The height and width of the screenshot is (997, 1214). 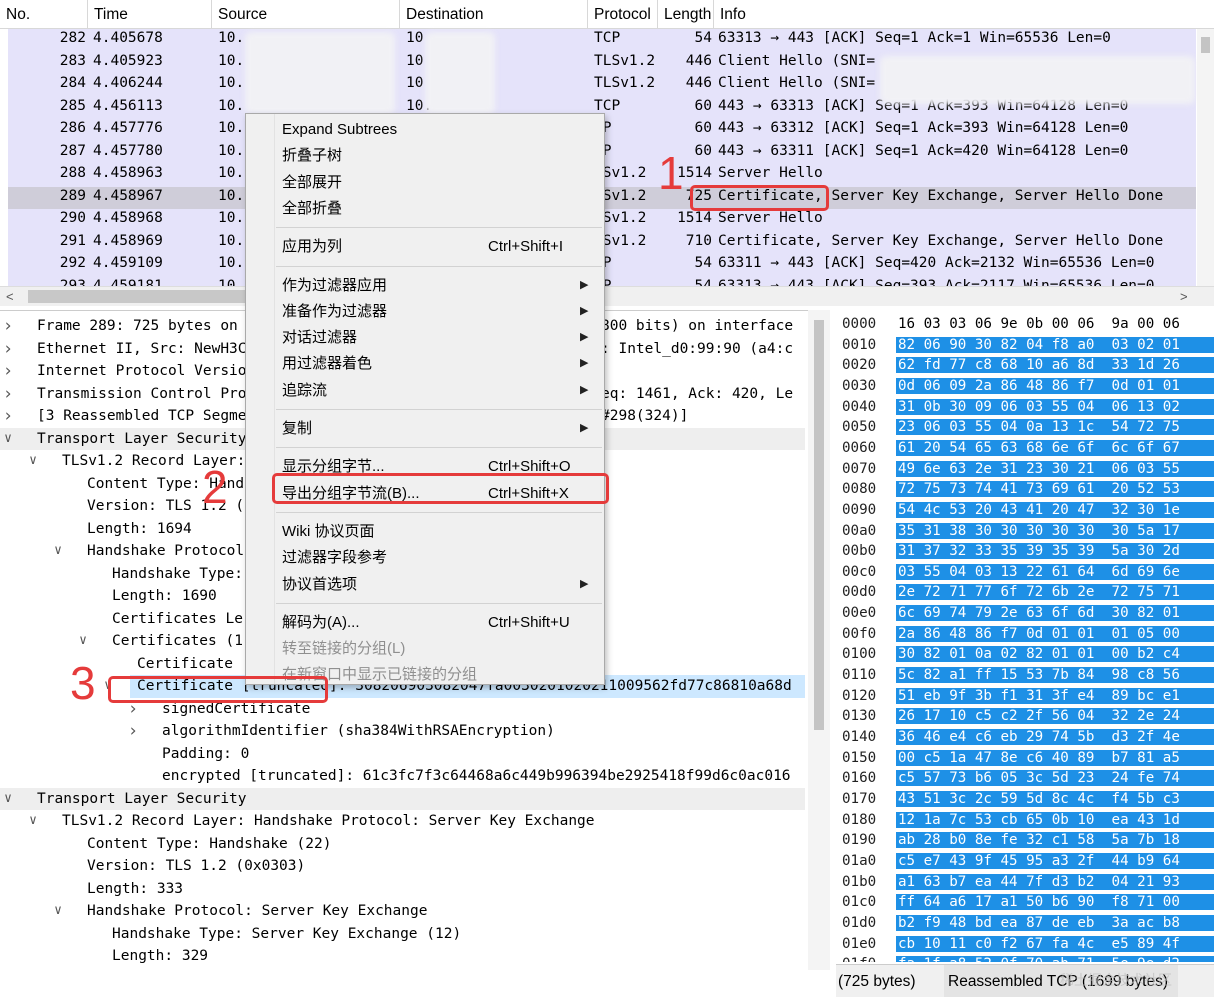 I want to click on menu-item: 过滤器字段参考, so click(x=425, y=557).